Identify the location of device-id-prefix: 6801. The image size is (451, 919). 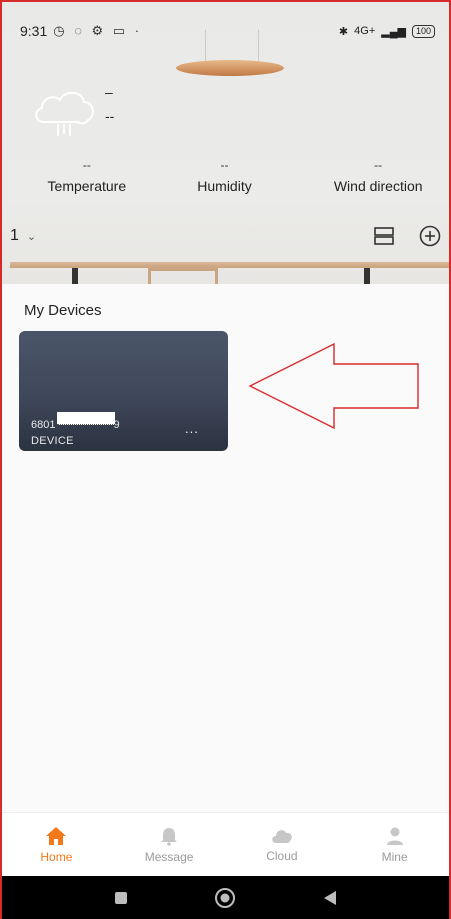
(43, 425).